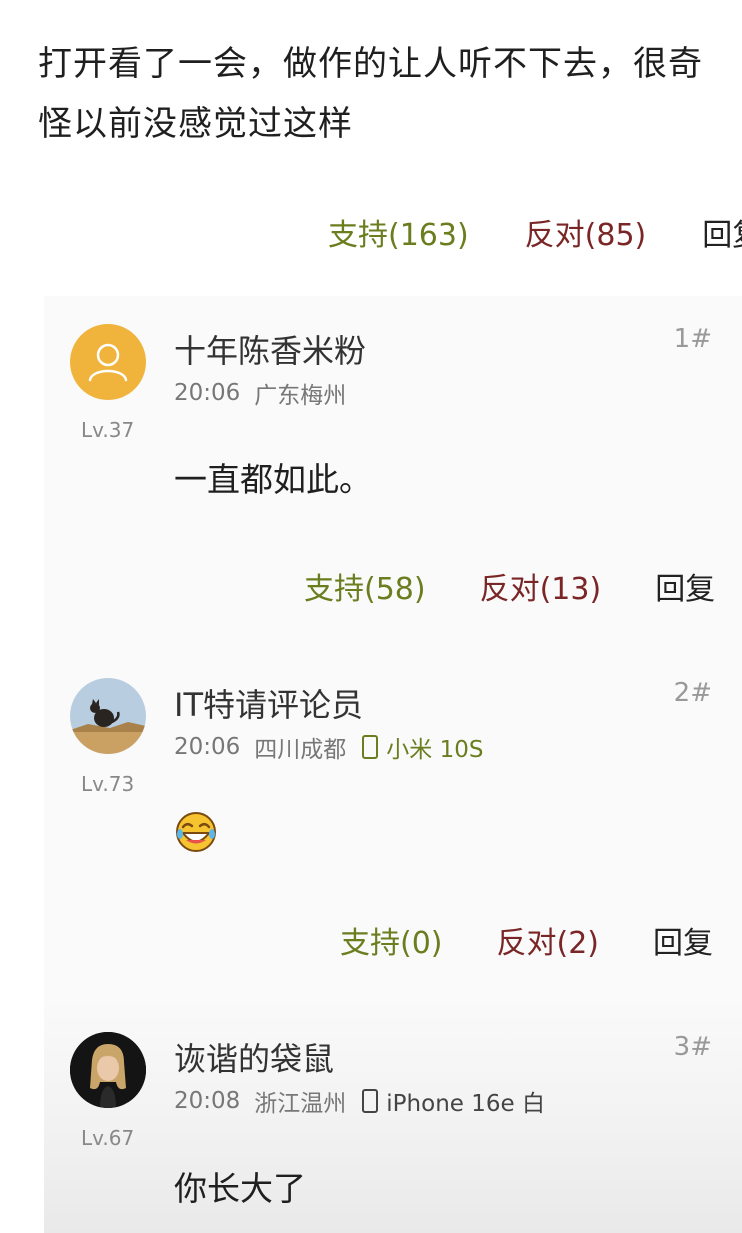 Image resolution: width=742 pixels, height=1233 pixels. I want to click on comment-text: 你长大了, so click(240, 1188).